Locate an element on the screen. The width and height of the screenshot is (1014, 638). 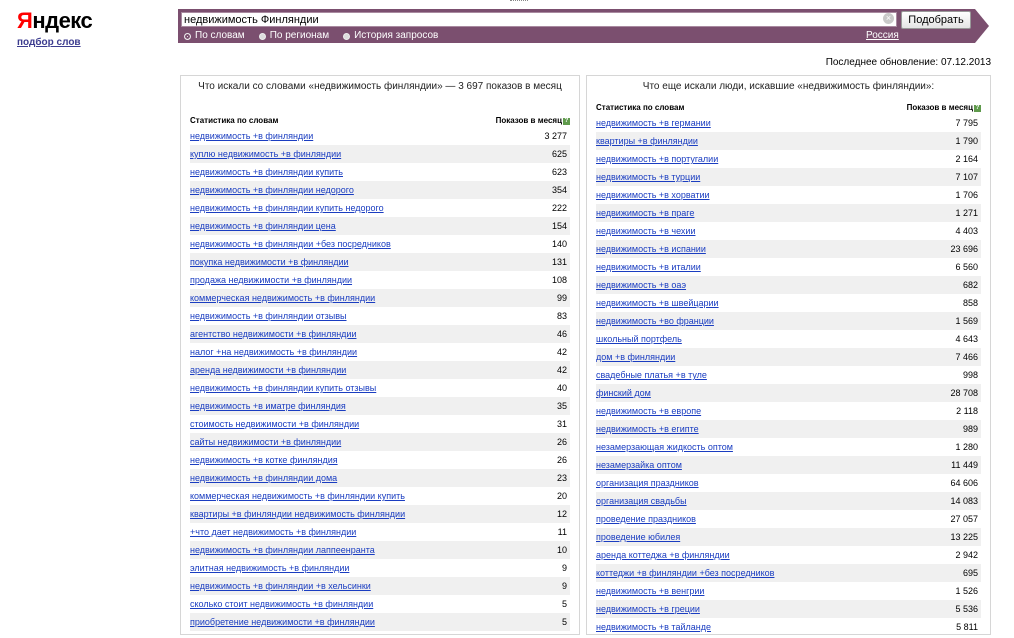
query-link: недвижимость +в финляндии недорого is located at coordinates (272, 190).